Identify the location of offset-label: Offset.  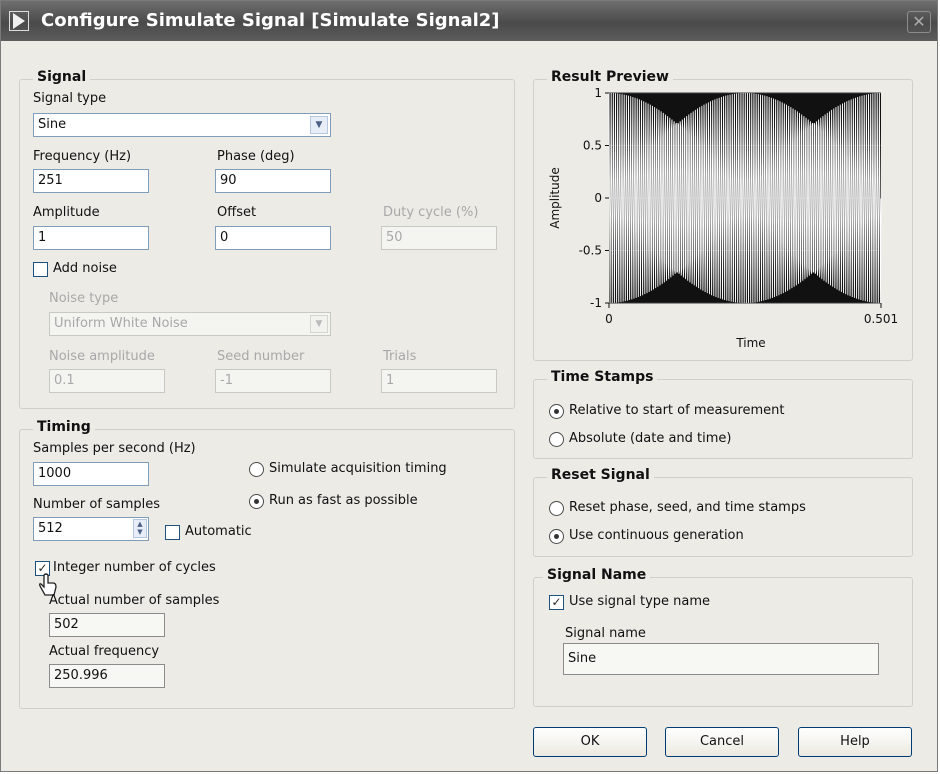
(237, 212).